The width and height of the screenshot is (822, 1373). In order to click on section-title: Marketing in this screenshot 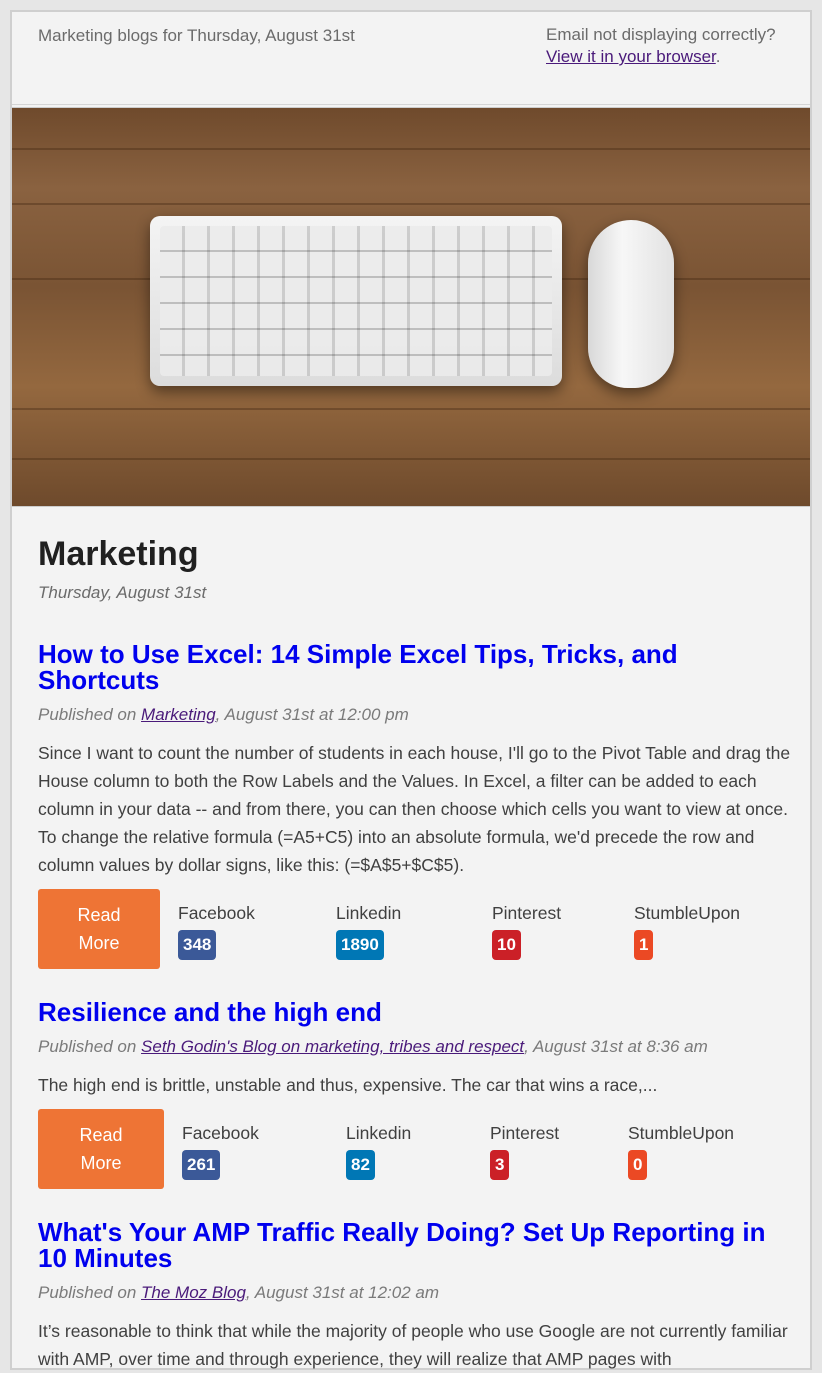, I will do `click(118, 554)`.